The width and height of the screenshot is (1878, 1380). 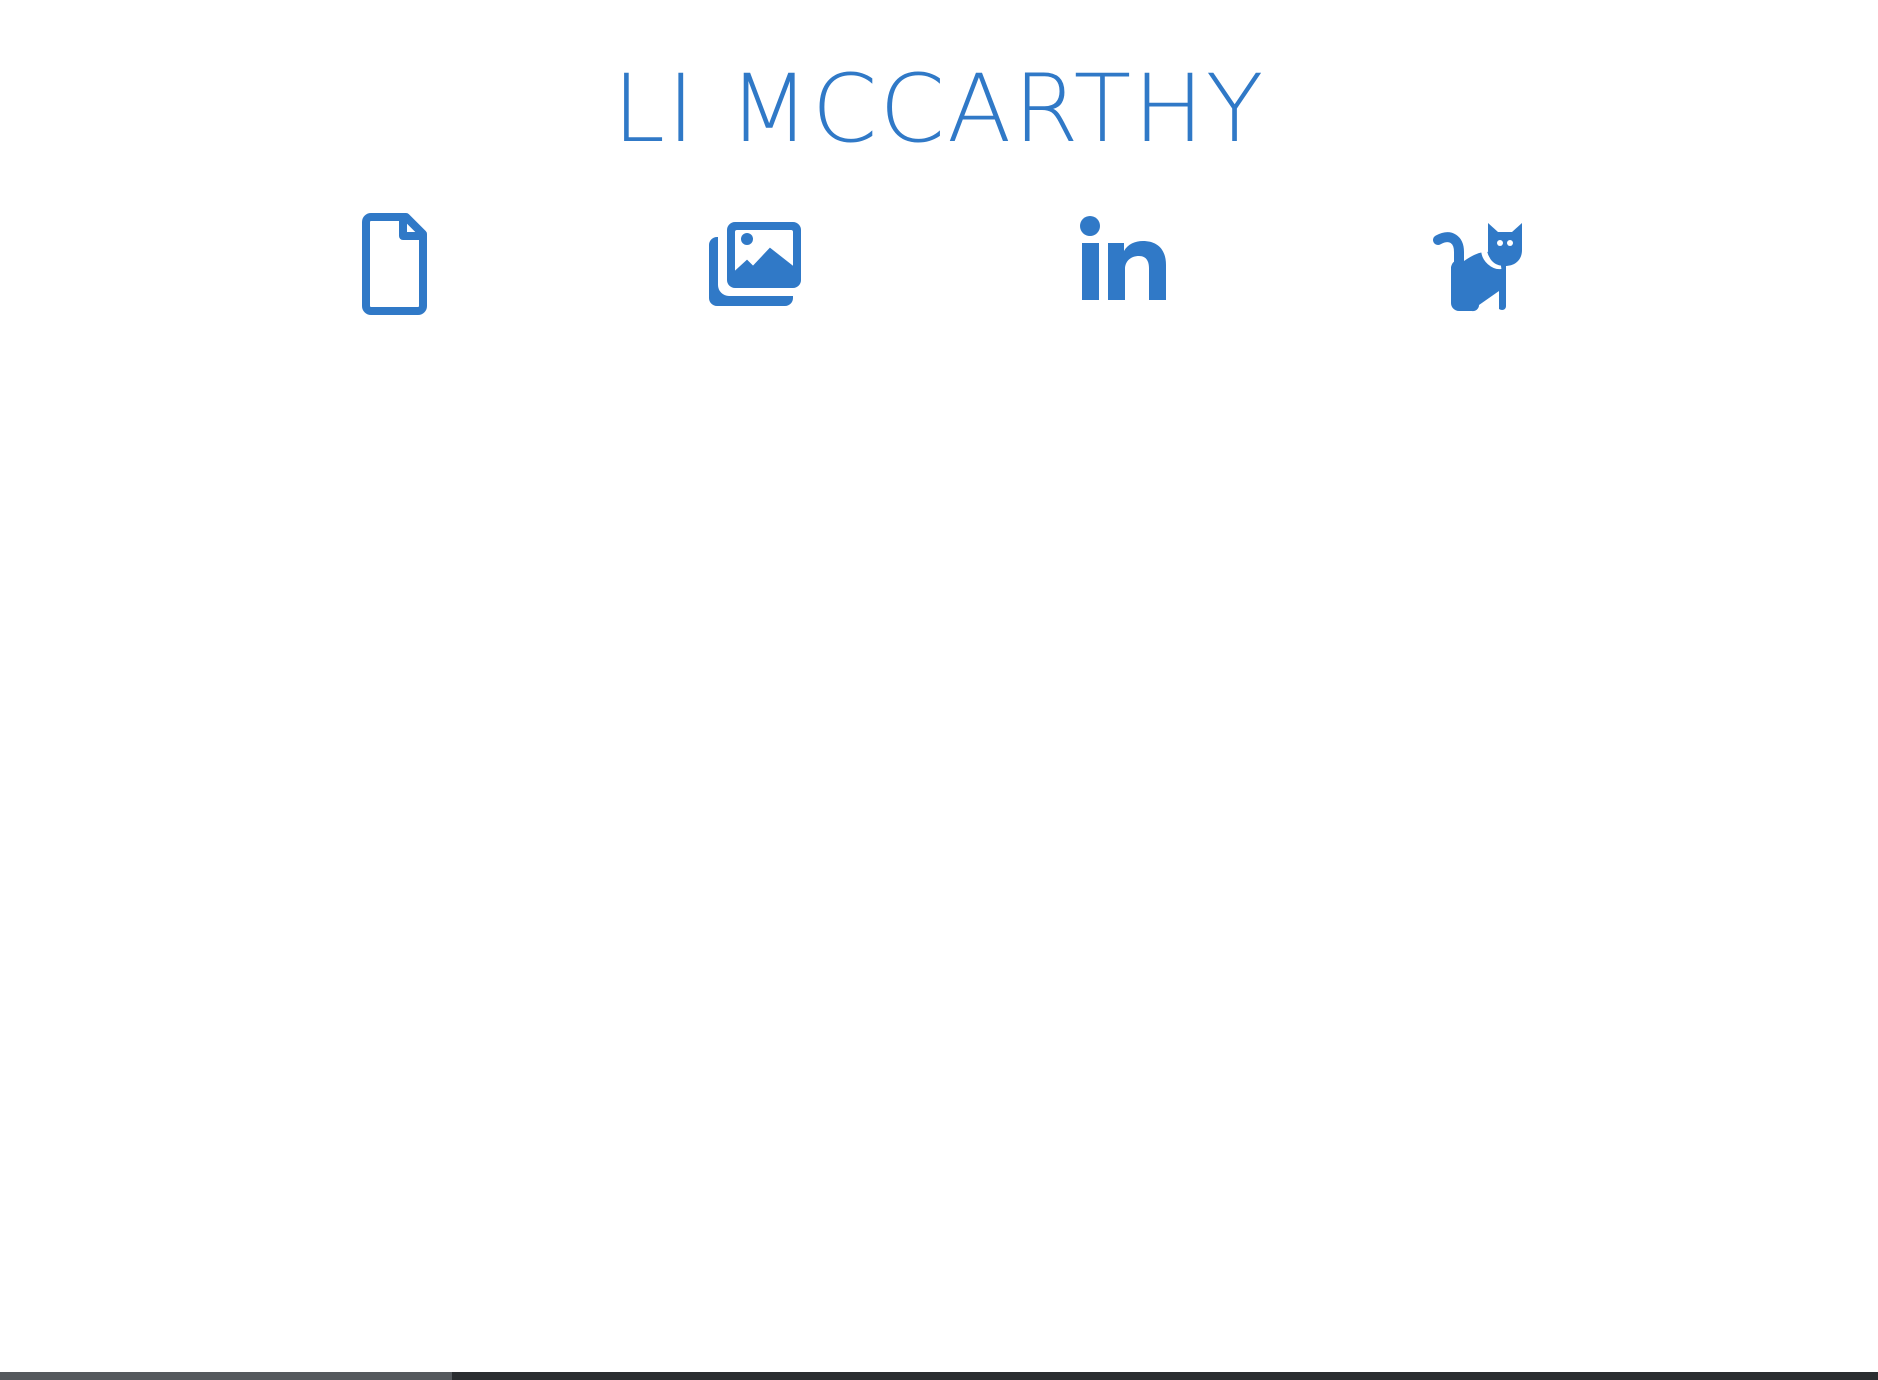 I want to click on gallery-link, so click(x=755, y=265).